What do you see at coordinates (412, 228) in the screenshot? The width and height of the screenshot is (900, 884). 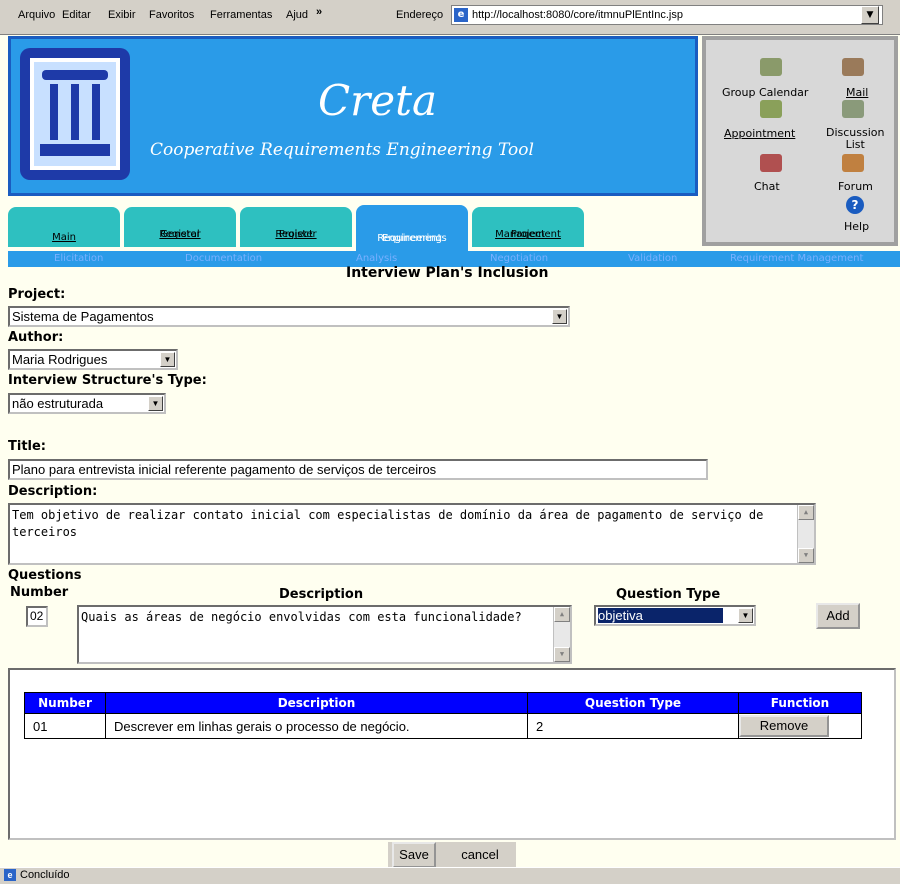 I see `tab-requirements-engineering: Requirements Engineering` at bounding box center [412, 228].